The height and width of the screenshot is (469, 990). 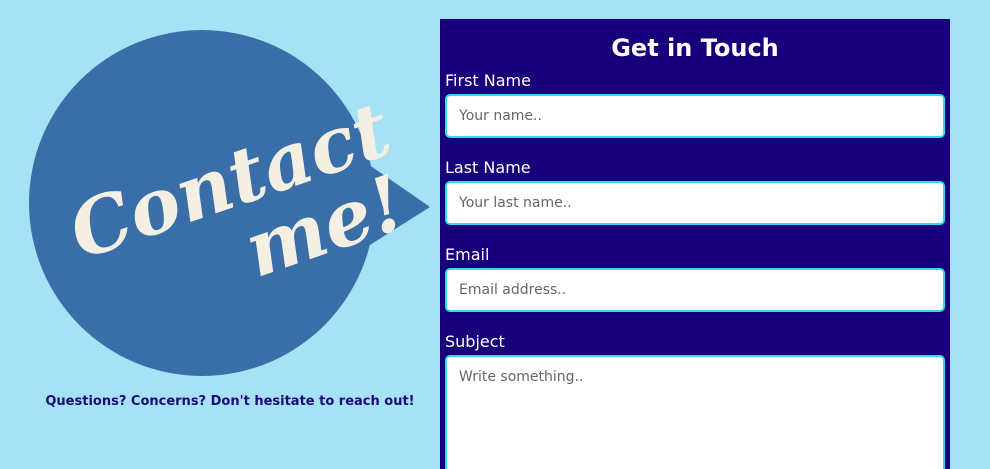 What do you see at coordinates (475, 341) in the screenshot?
I see `subject-label: Subject` at bounding box center [475, 341].